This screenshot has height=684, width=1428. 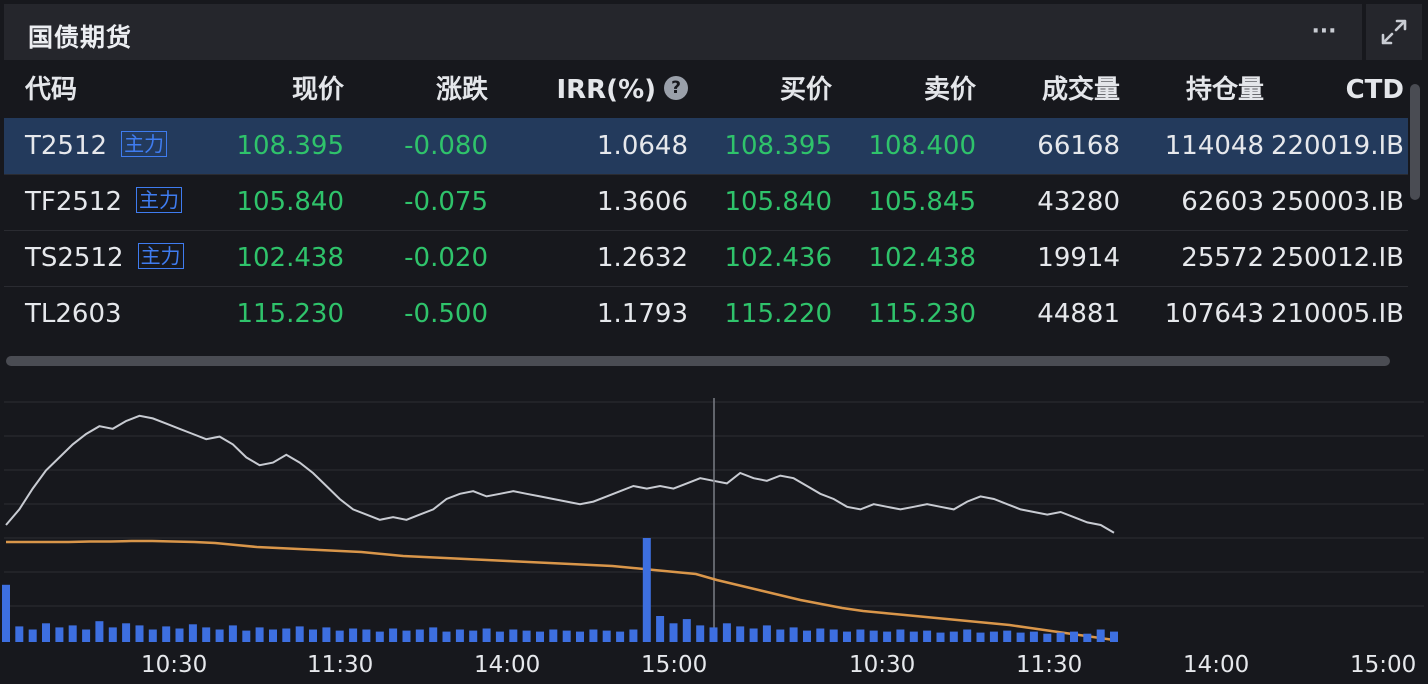 What do you see at coordinates (318, 90) in the screenshot?
I see `col-header-price: 现价` at bounding box center [318, 90].